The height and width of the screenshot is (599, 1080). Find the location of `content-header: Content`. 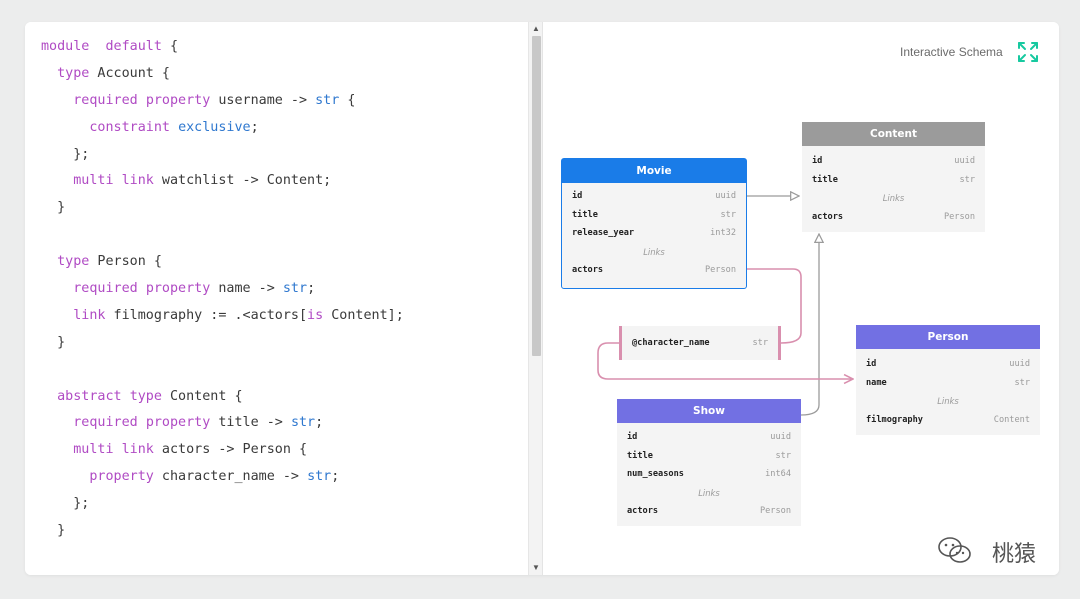

content-header: Content is located at coordinates (893, 134).